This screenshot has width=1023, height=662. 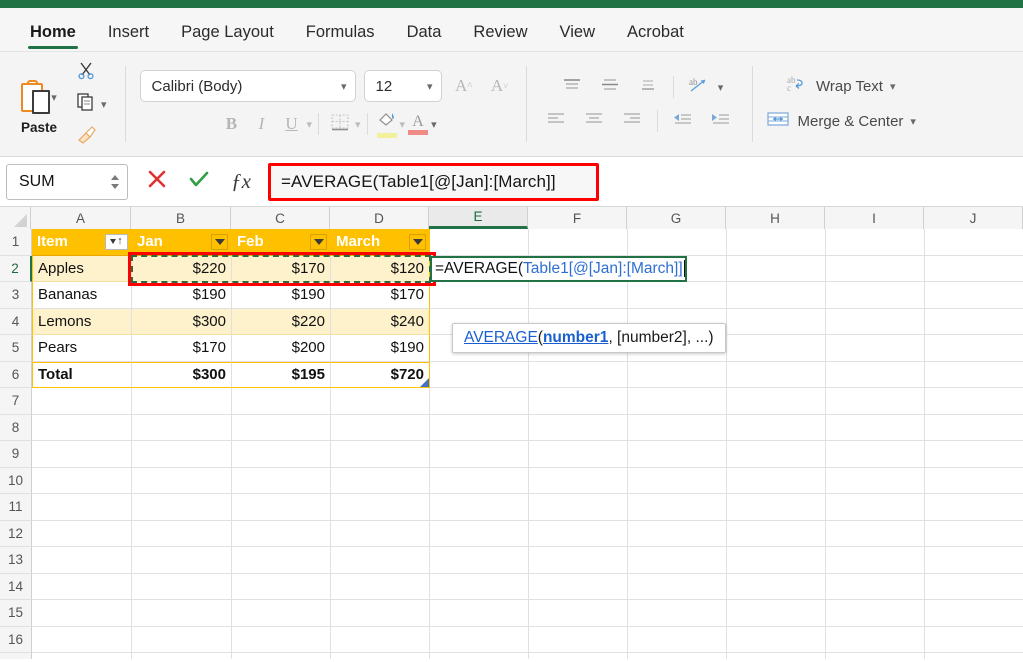 What do you see at coordinates (578, 454) in the screenshot?
I see `cell-F9` at bounding box center [578, 454].